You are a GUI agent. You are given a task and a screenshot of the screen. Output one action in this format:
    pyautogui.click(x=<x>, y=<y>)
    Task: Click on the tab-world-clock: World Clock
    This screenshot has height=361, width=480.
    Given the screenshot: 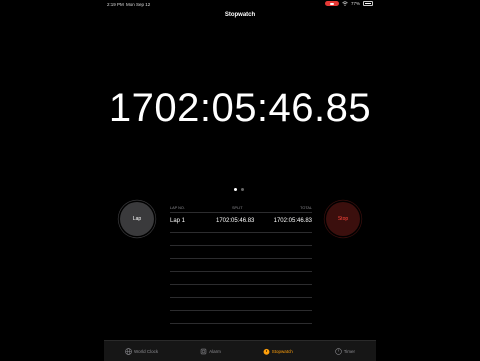 What is the action you would take?
    pyautogui.click(x=142, y=351)
    